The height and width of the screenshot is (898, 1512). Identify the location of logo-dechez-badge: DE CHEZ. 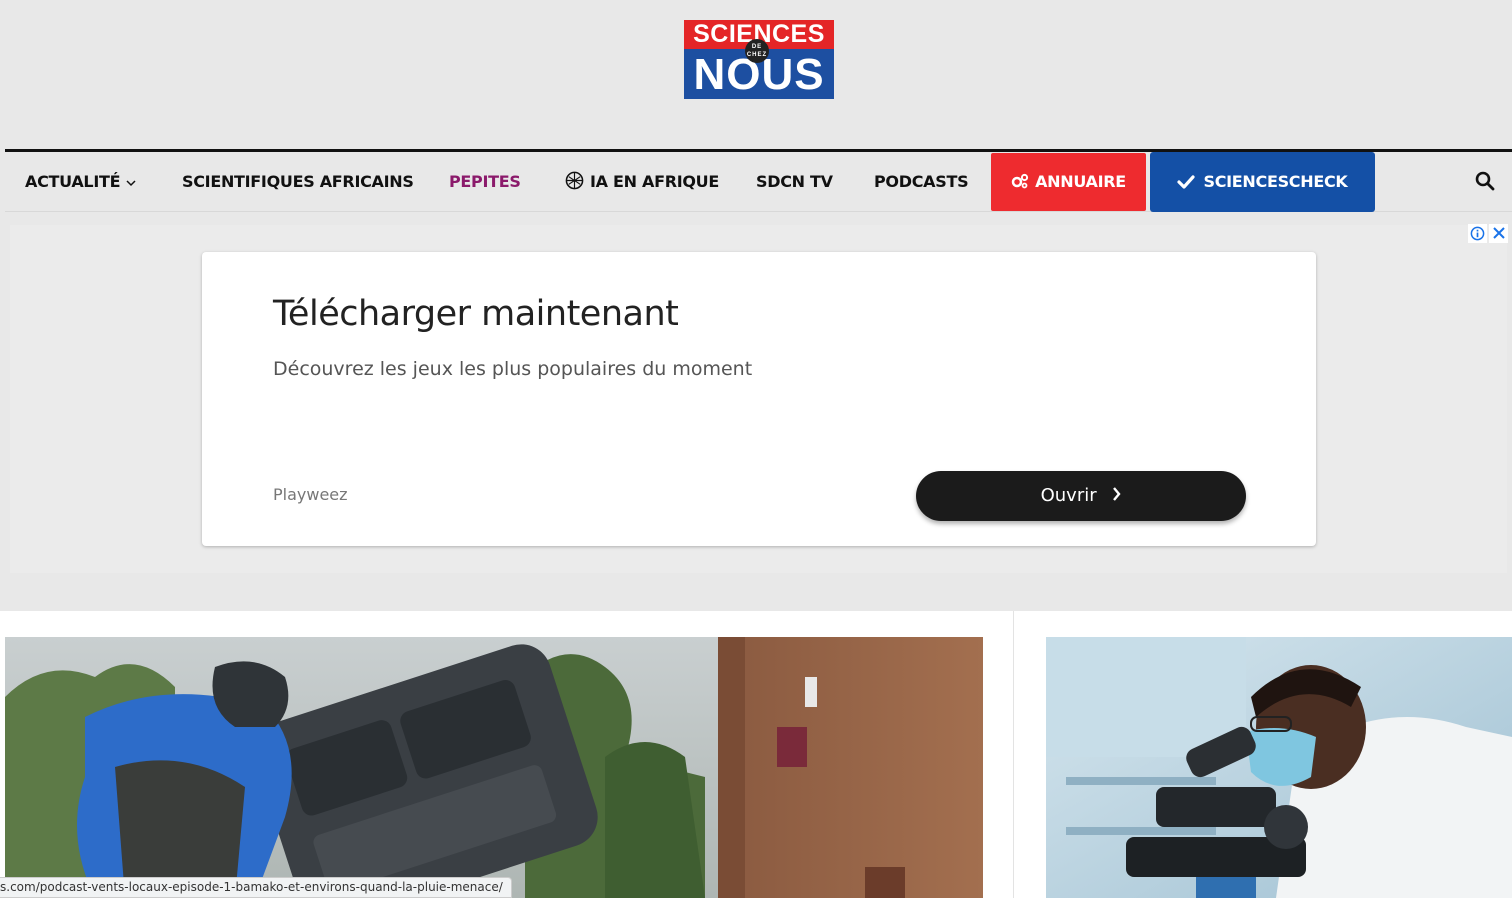
(757, 51).